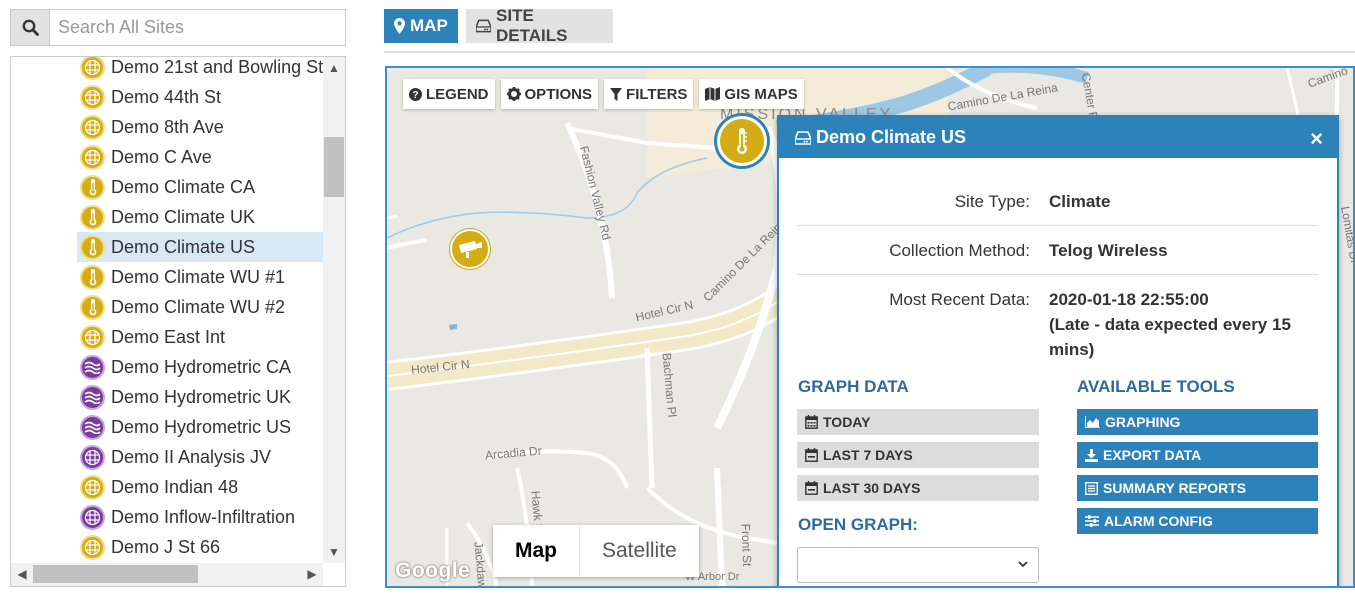 The height and width of the screenshot is (597, 1355). I want to click on search-input, so click(197, 27).